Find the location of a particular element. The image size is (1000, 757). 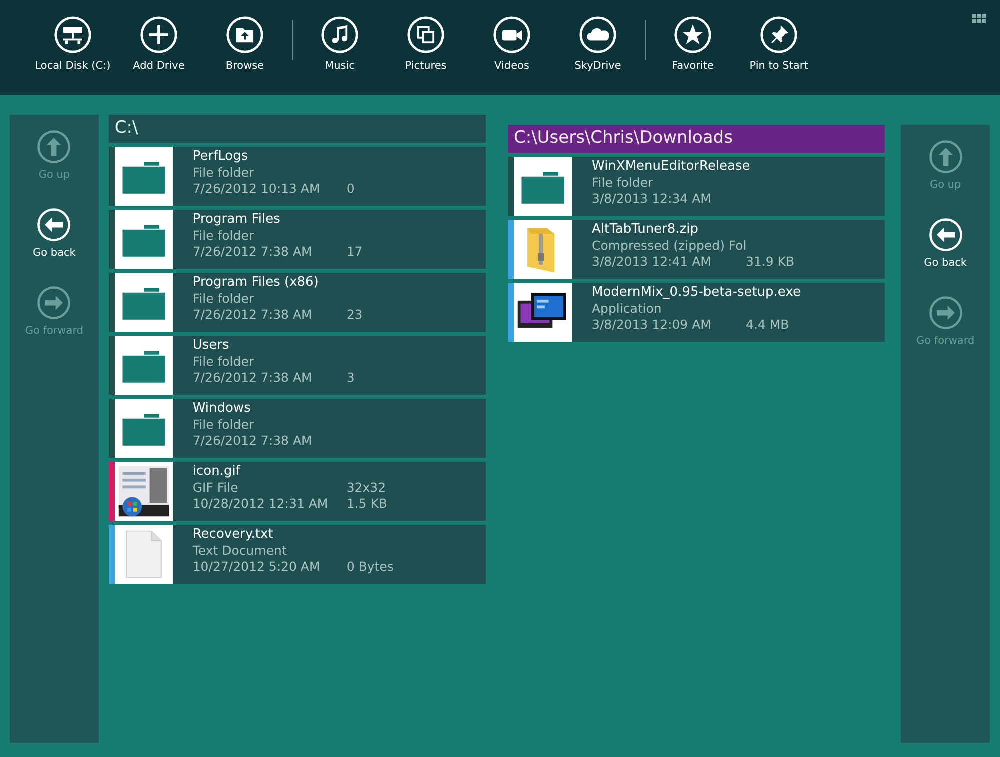

path-bar: C:\Users\Chris\Downloads is located at coordinates (697, 139).